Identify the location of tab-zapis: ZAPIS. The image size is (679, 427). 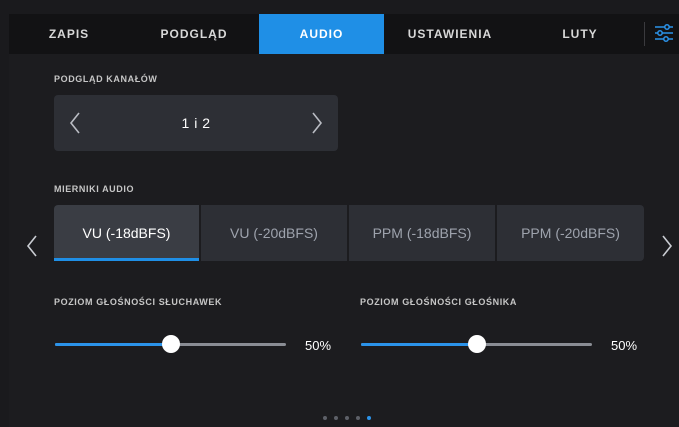
(69, 34).